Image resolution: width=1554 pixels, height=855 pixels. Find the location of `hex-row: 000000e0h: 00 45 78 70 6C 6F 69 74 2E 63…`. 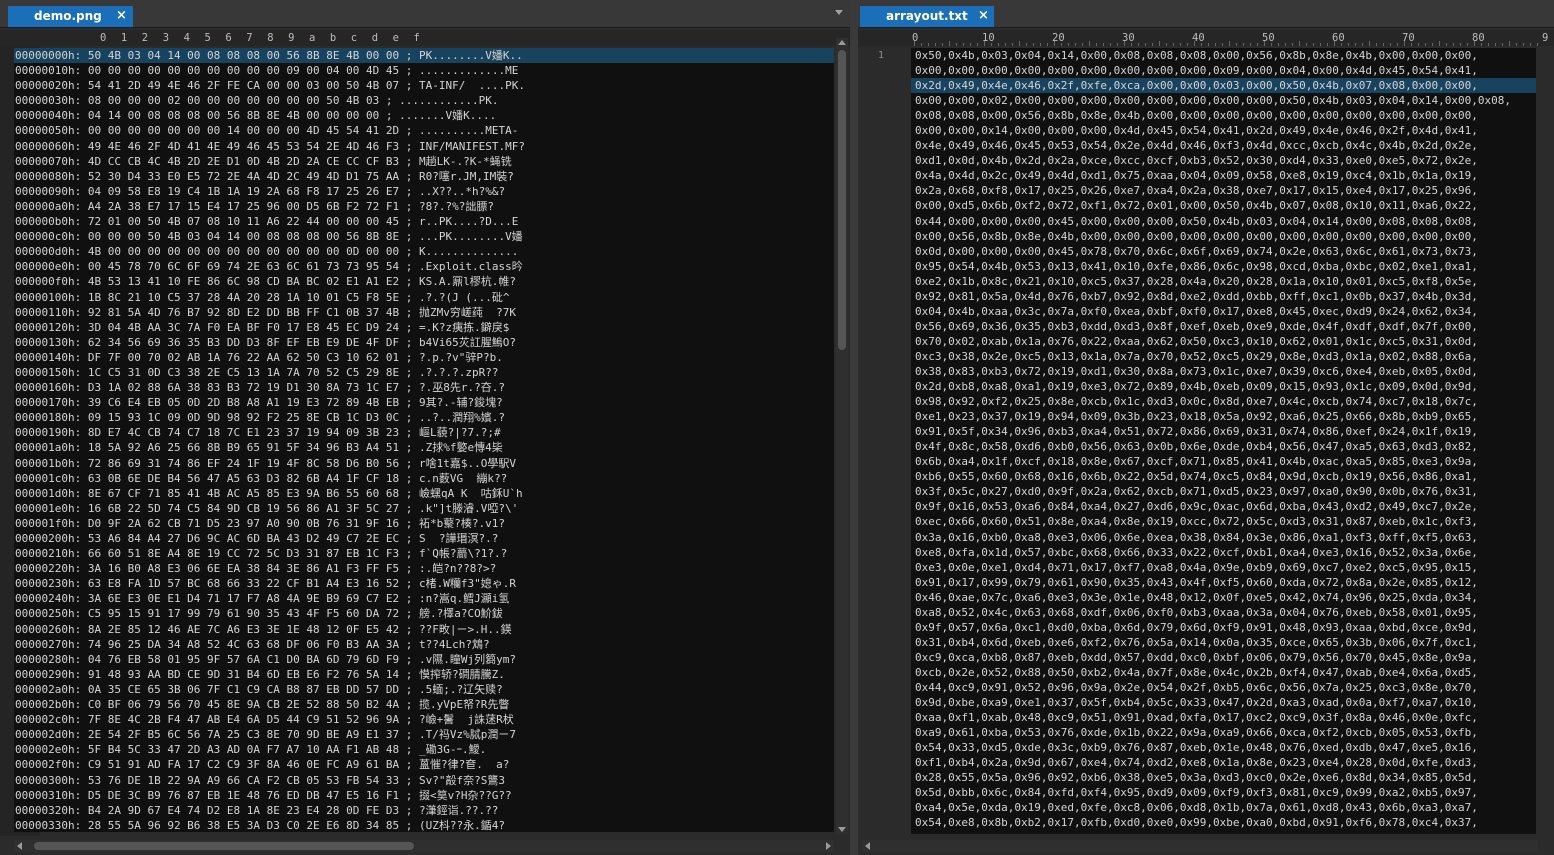

hex-row: 000000e0h: 00 45 78 70 6C 6F 69 74 2E 63… is located at coordinates (424, 266).